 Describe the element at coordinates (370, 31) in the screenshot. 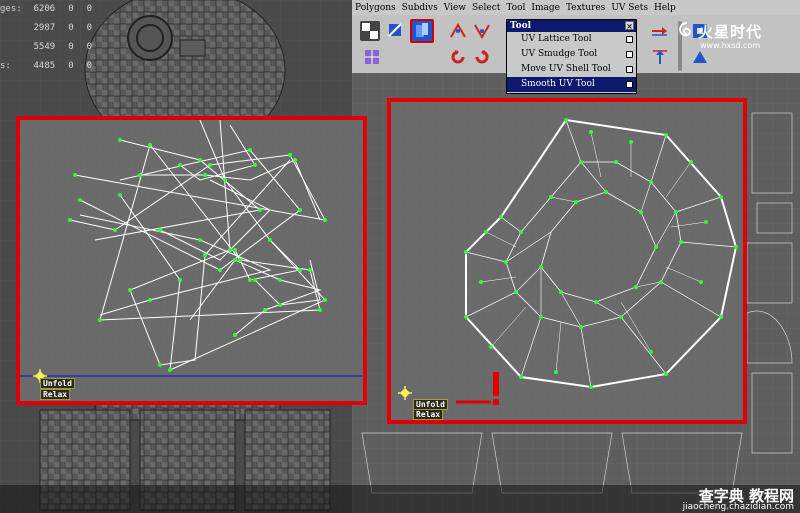

I see `checker-icon` at that location.